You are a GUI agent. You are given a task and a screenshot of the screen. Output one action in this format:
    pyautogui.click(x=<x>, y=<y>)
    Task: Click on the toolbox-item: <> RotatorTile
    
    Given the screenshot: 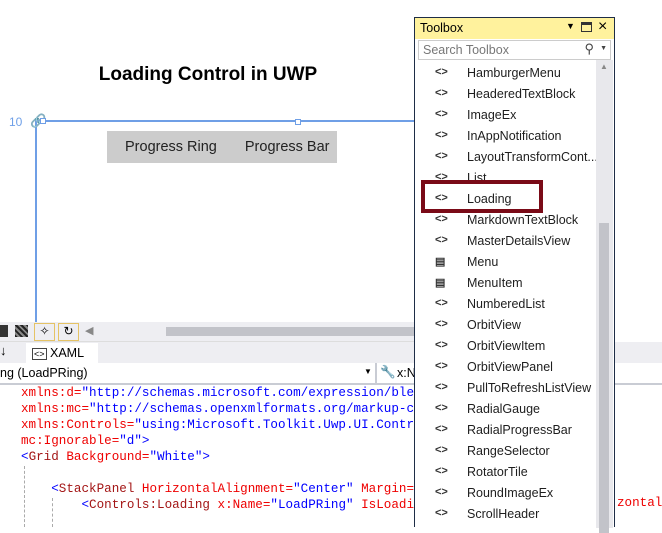 What is the action you would take?
    pyautogui.click(x=505, y=473)
    